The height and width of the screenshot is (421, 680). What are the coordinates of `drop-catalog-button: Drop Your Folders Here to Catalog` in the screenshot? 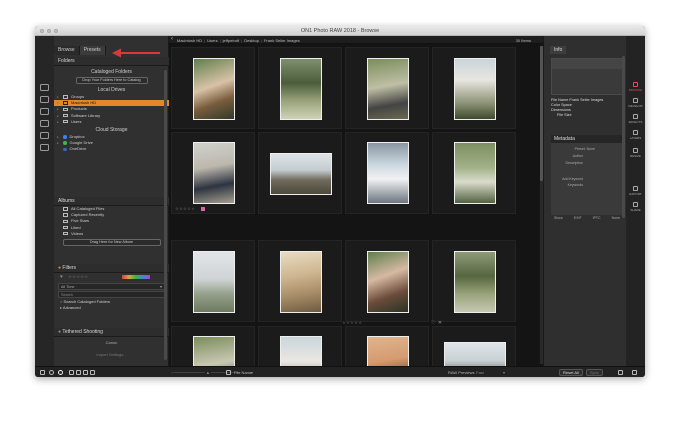 It's located at (111, 80).